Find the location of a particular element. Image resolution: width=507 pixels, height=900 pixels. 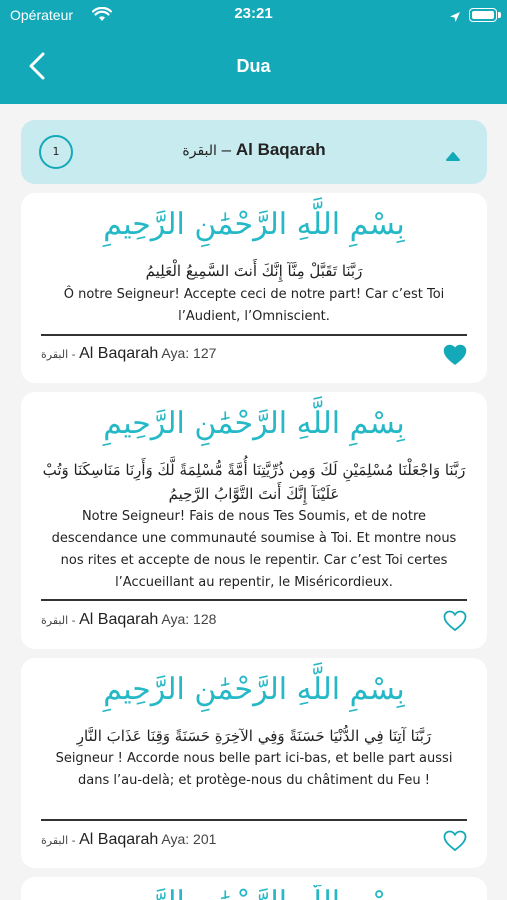

aya-number: Aya: 201 is located at coordinates (189, 839).